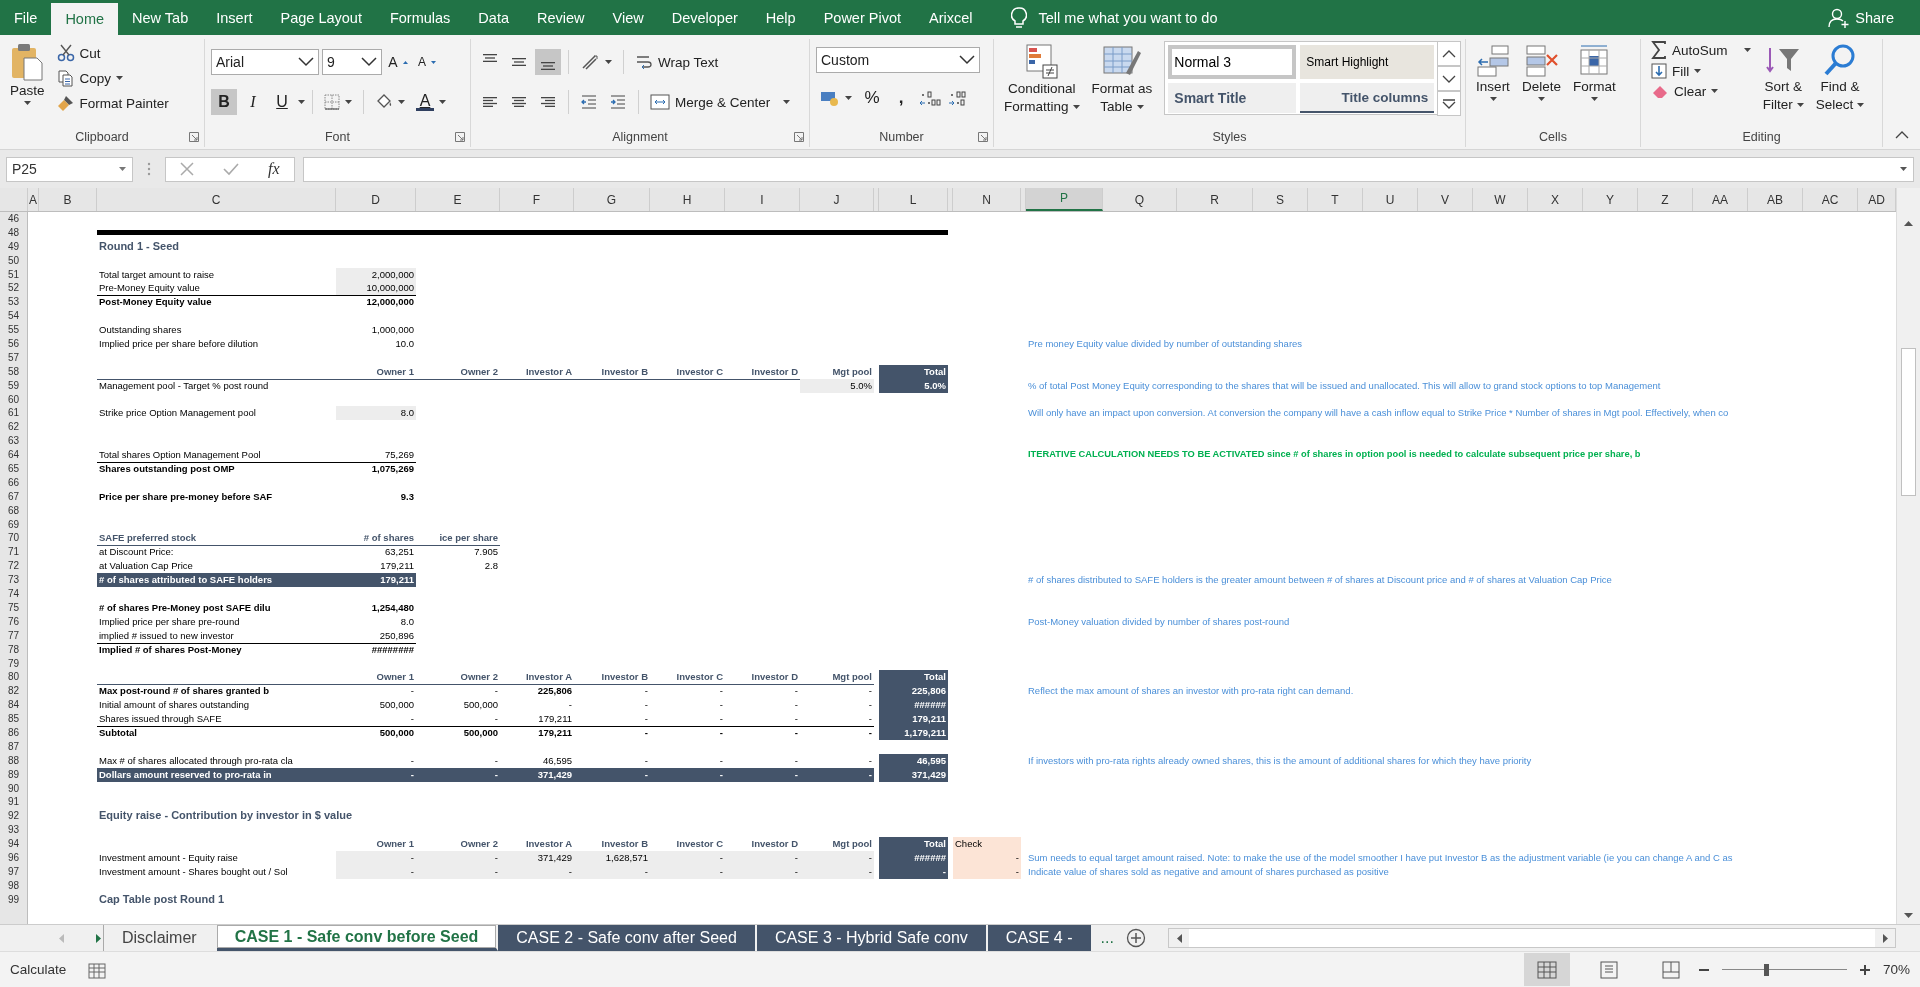  What do you see at coordinates (1367, 62) in the screenshot?
I see `cell-style-option: Smart Highlight` at bounding box center [1367, 62].